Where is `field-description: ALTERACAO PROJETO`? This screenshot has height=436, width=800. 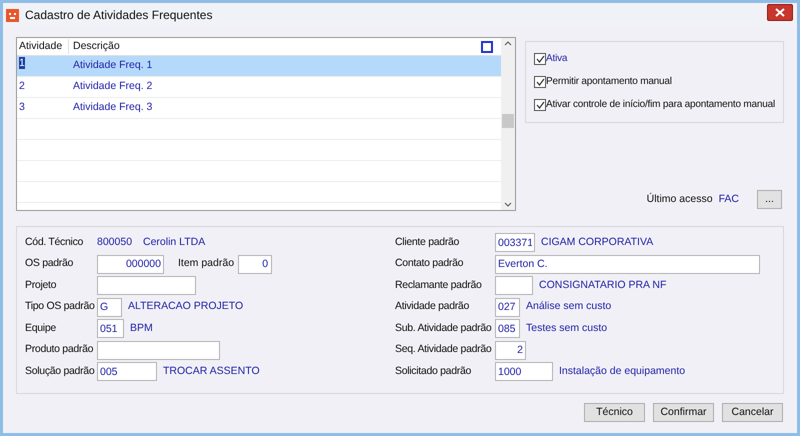
field-description: ALTERACAO PROJETO is located at coordinates (186, 306).